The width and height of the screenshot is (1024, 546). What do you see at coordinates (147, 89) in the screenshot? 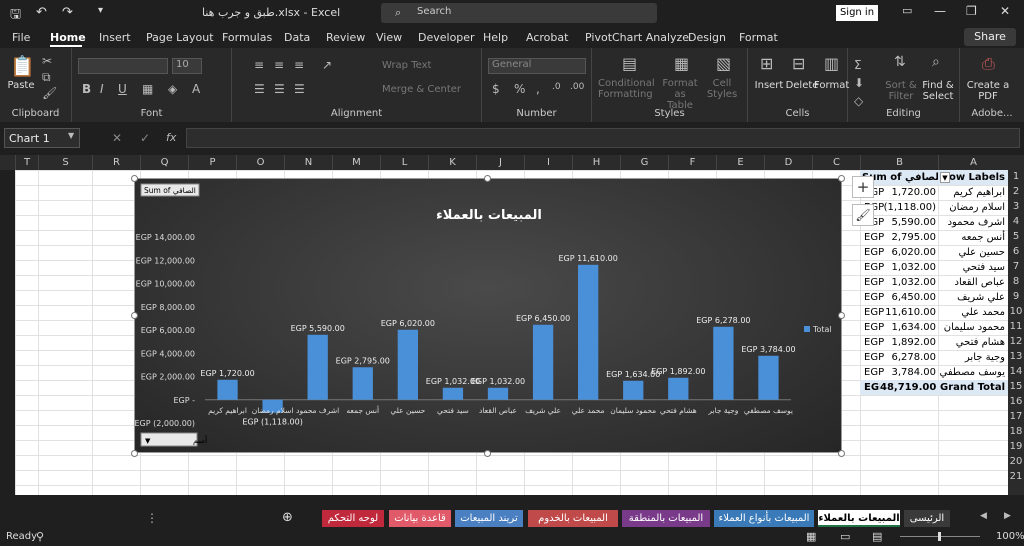
I see `borders-icon: ▦` at bounding box center [147, 89].